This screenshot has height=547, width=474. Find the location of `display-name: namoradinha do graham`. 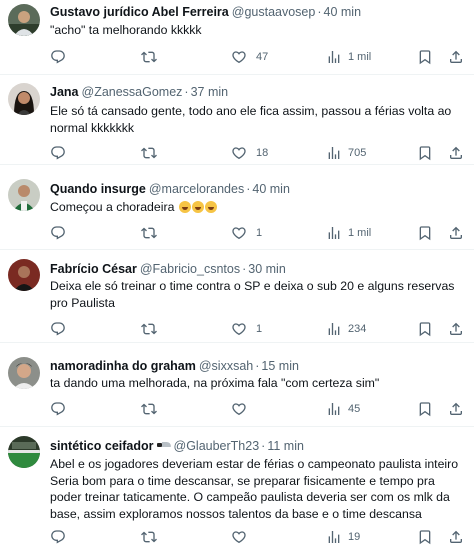

display-name: namoradinha do graham is located at coordinates (123, 366).